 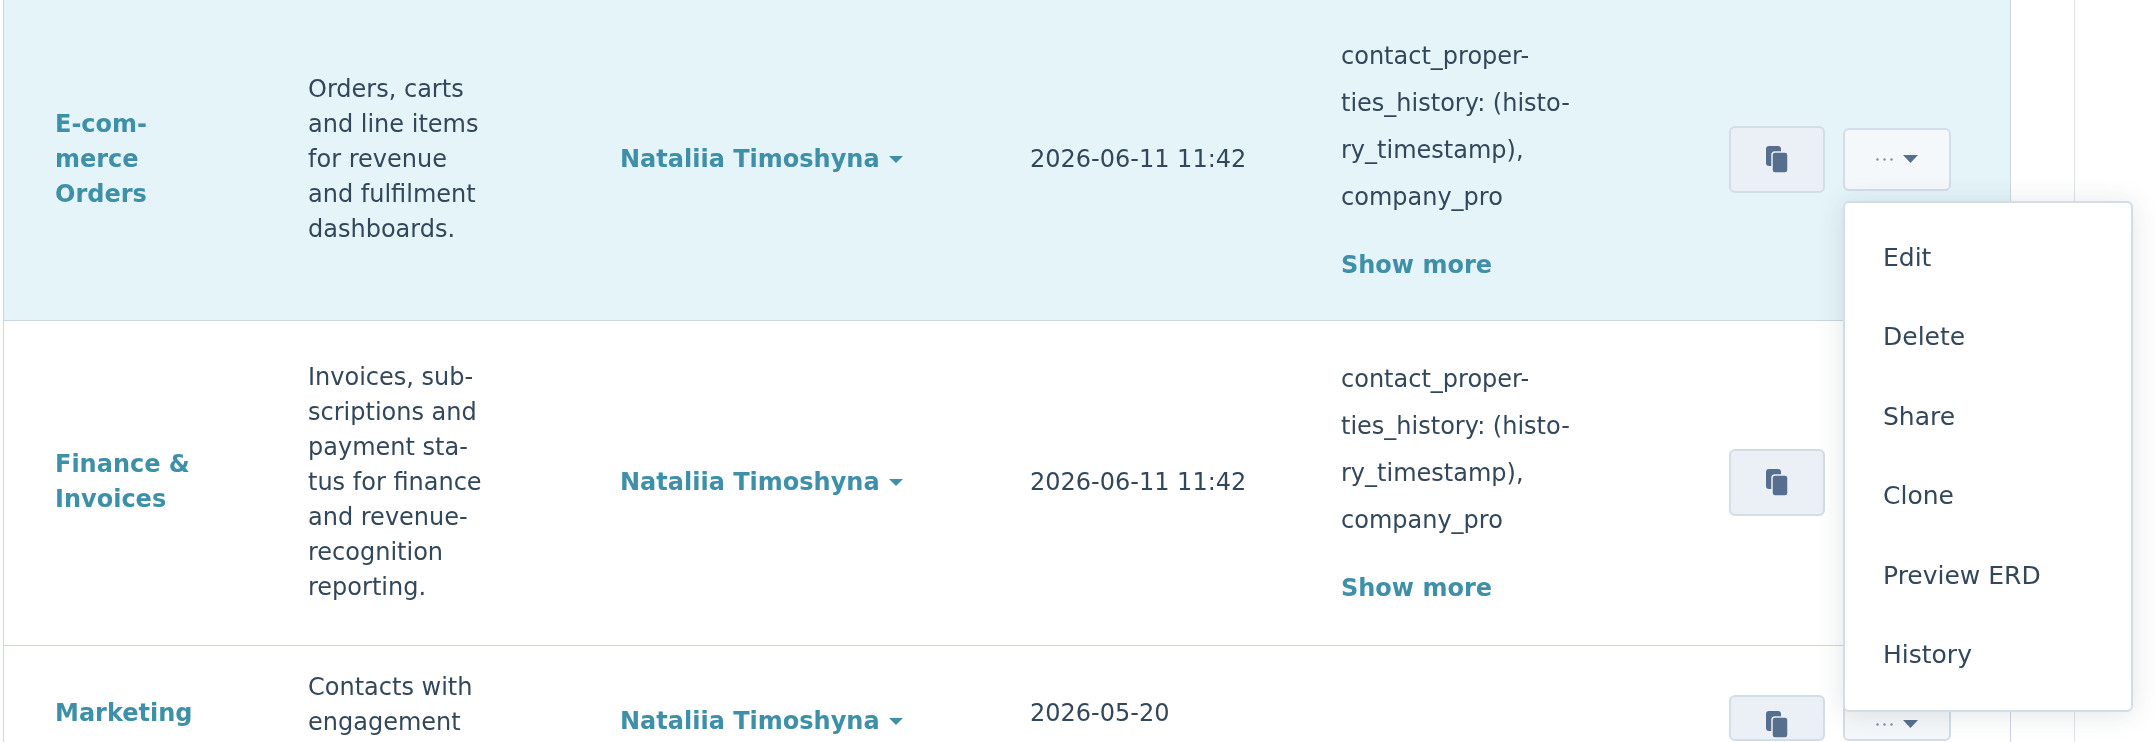 I want to click on description-text: Contacts with engagement, so click(x=390, y=705).